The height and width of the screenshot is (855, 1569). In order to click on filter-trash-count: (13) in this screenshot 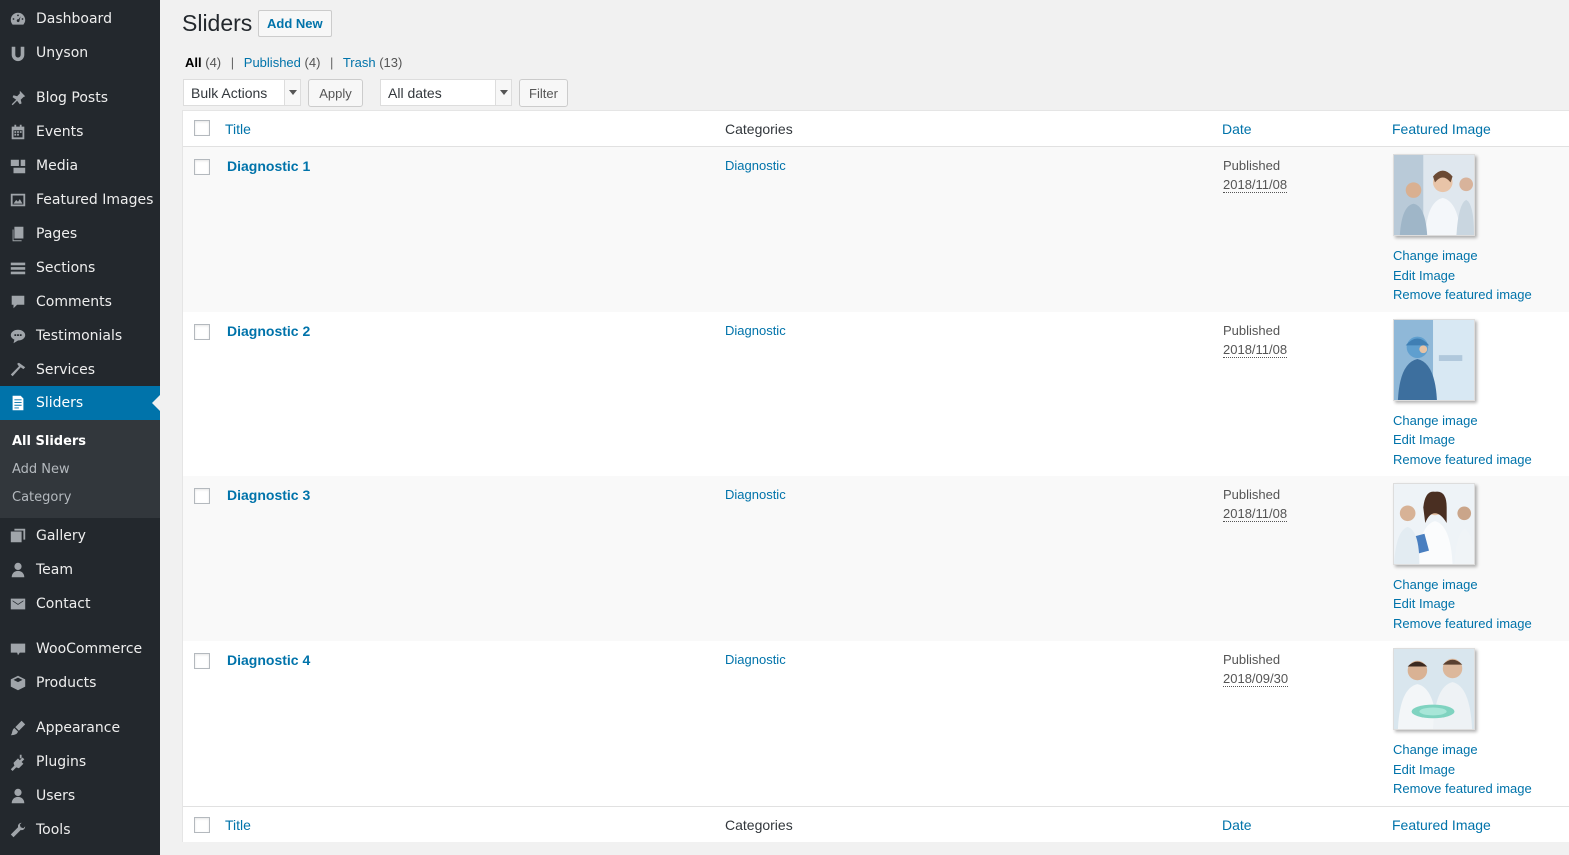, I will do `click(391, 62)`.